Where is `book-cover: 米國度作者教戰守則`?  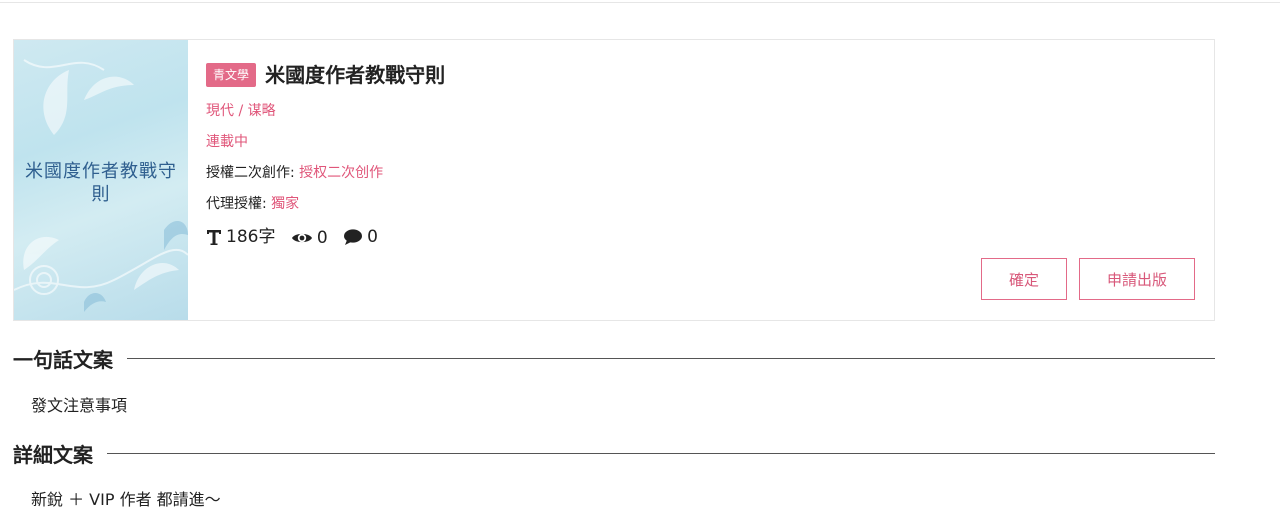 book-cover: 米國度作者教戰守則 is located at coordinates (101, 180).